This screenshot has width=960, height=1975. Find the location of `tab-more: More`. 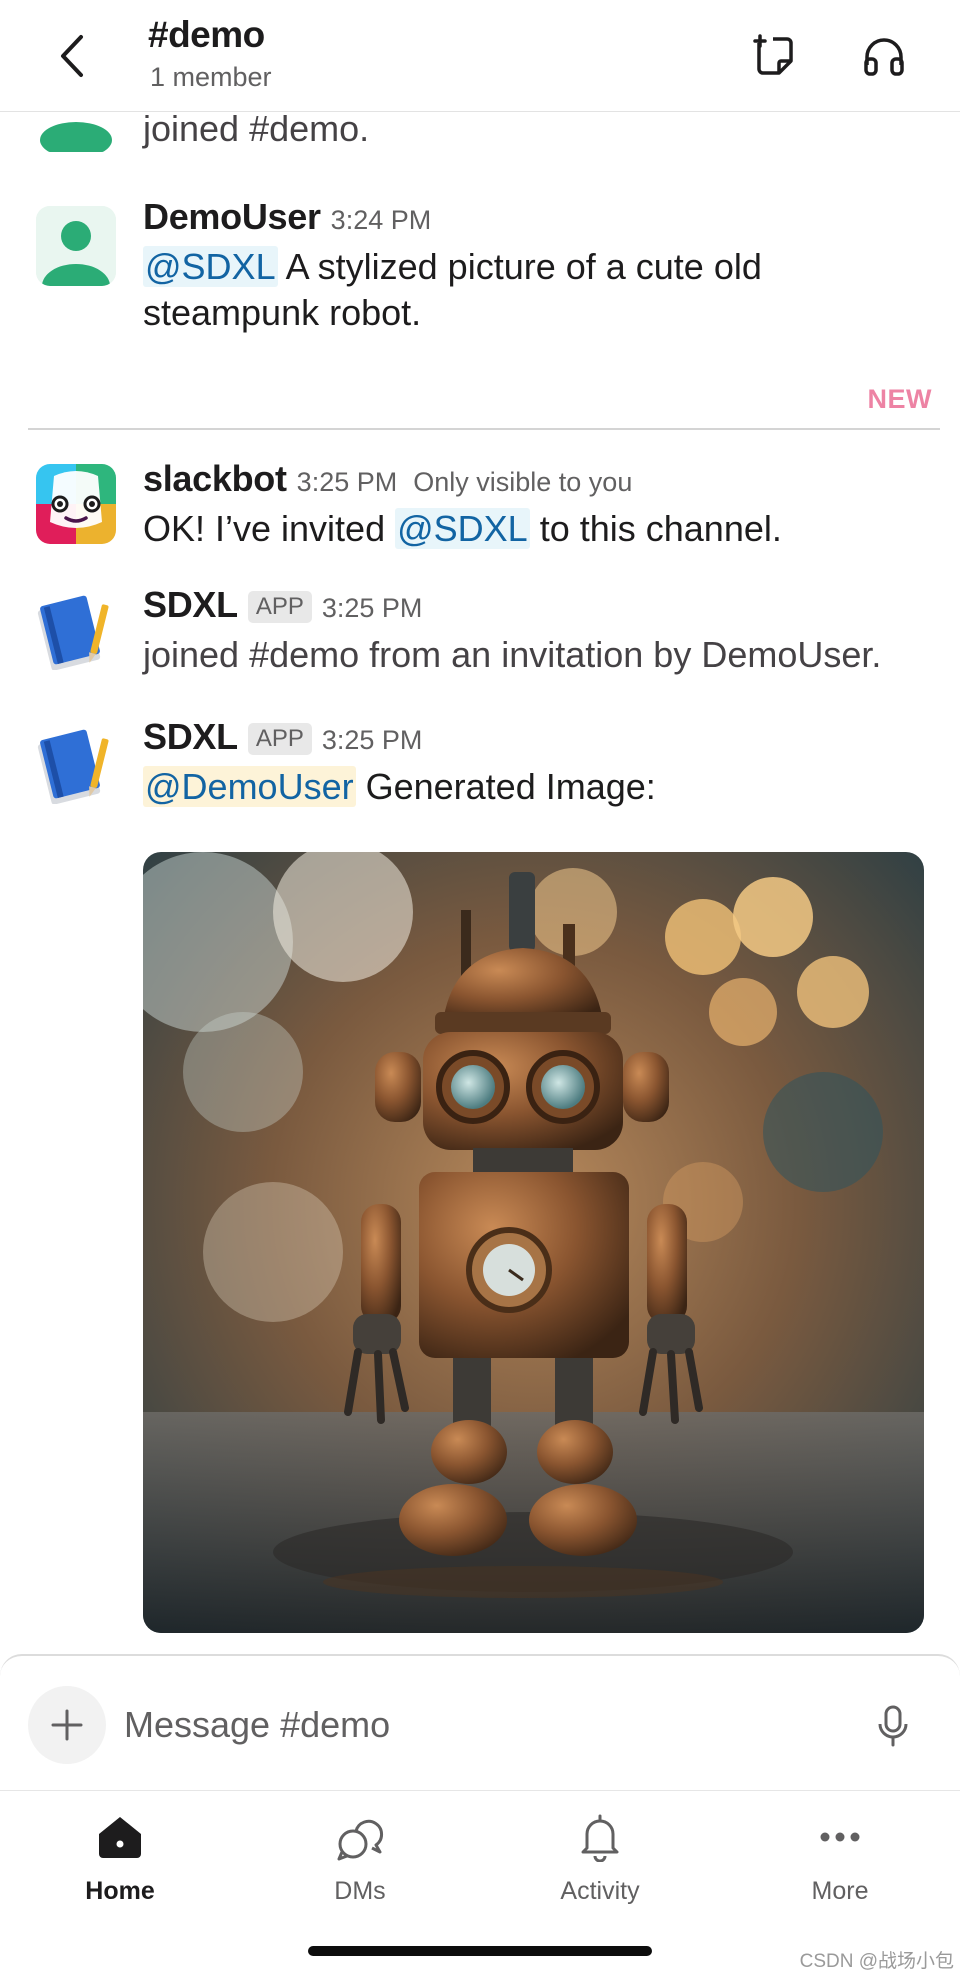

tab-more: More is located at coordinates (840, 1864).